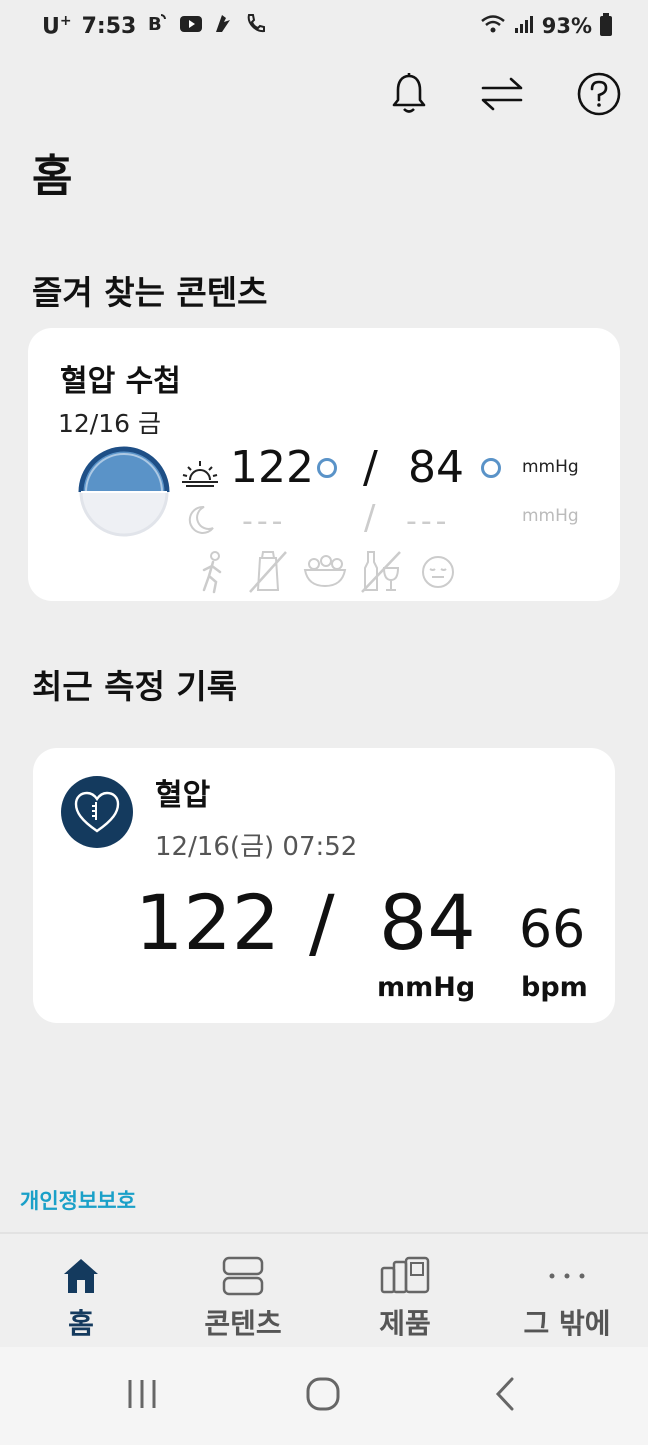 This screenshot has width=648, height=1445. I want to click on b-app-icon: B, so click(158, 26).